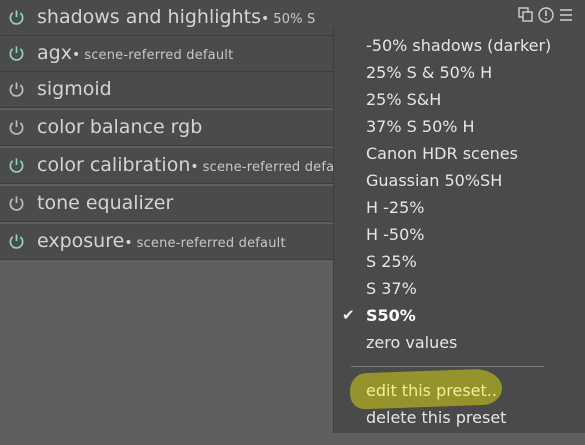  I want to click on module-title: color balance rgb, so click(119, 127).